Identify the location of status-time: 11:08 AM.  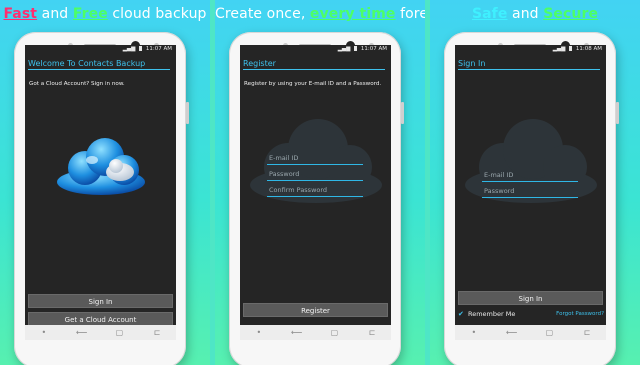
(588, 49).